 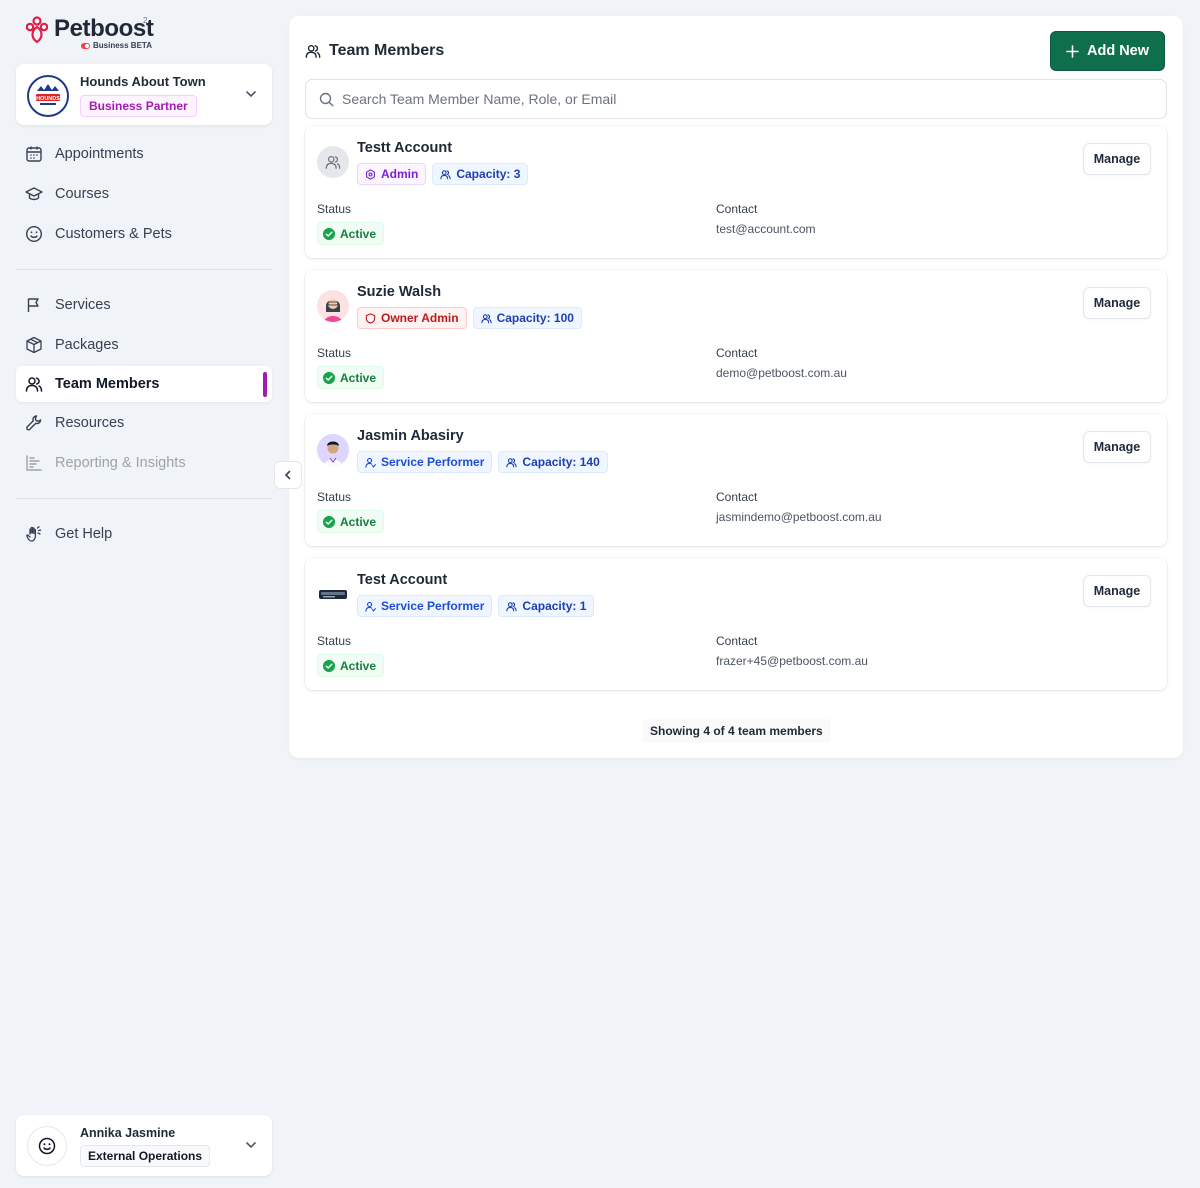 What do you see at coordinates (144, 345) in the screenshot?
I see `sidebar-item-packages: Packages` at bounding box center [144, 345].